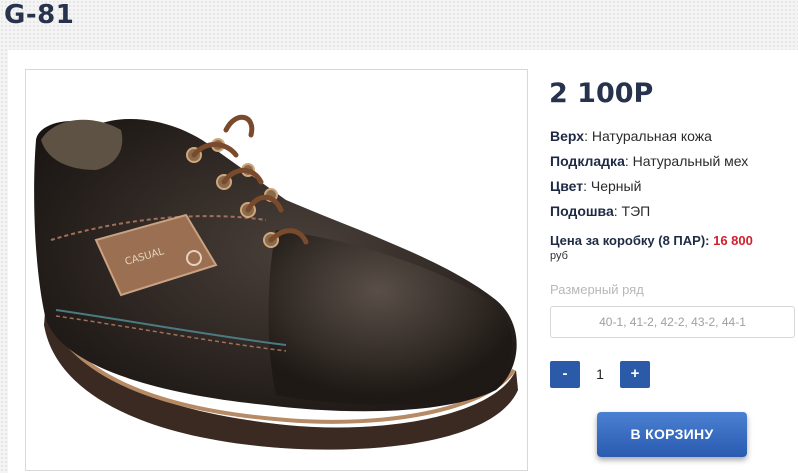 The width and height of the screenshot is (798, 473). Describe the element at coordinates (672, 434) in the screenshot. I see `add-to-cart-button: В КОРЗИНУ` at that location.